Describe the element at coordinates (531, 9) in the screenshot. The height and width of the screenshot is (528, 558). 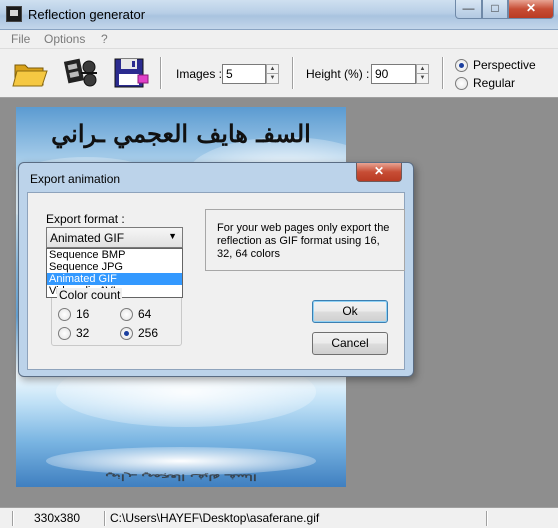
I see `close-button: ✕` at that location.